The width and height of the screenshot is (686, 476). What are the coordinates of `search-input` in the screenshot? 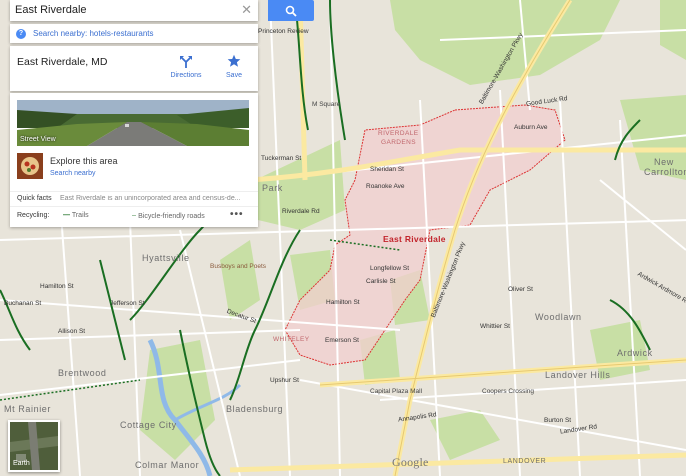 It's located at (125, 10).